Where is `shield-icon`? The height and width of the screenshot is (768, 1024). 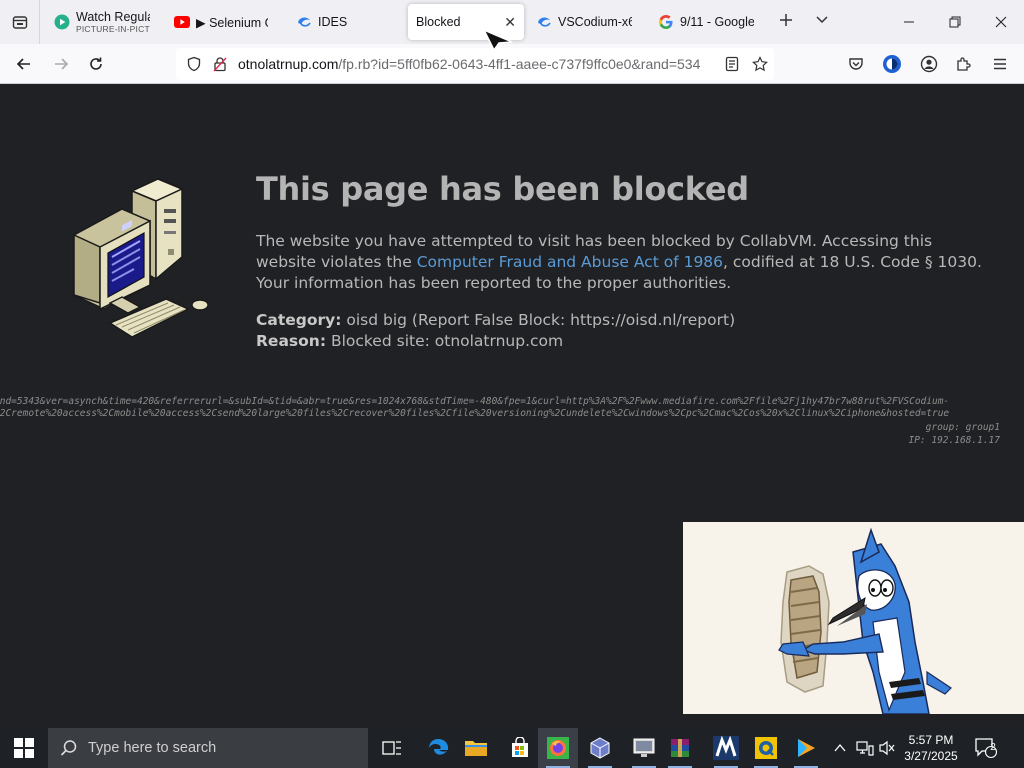
shield-icon is located at coordinates (194, 64).